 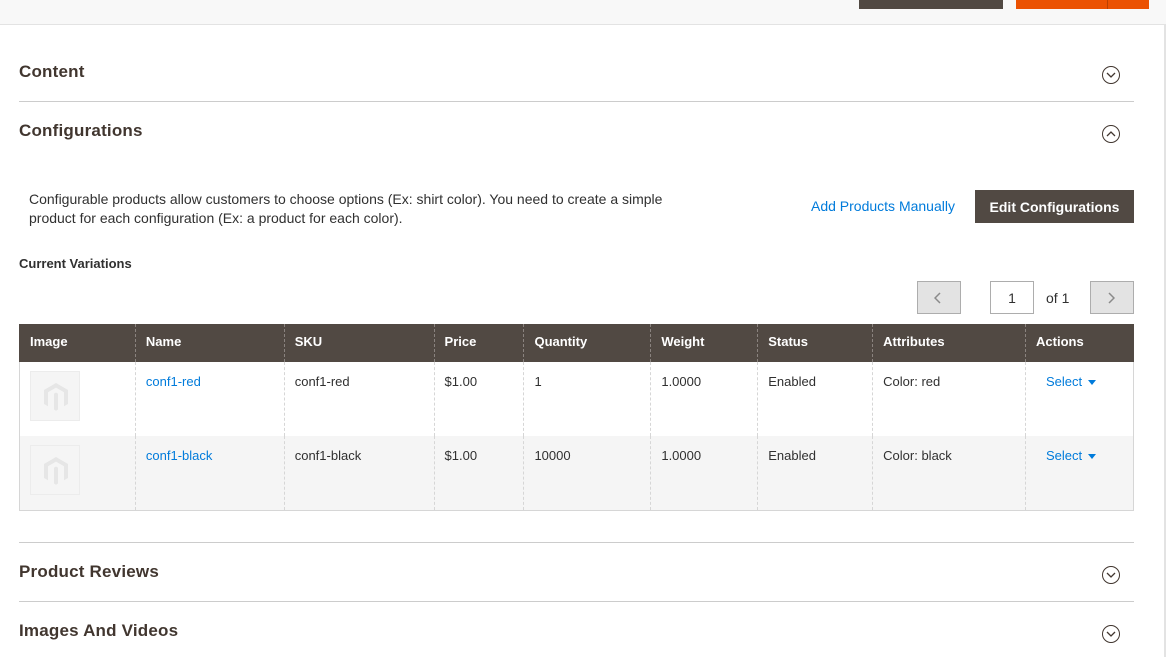 What do you see at coordinates (77, 343) in the screenshot?
I see `column-header-image: Image` at bounding box center [77, 343].